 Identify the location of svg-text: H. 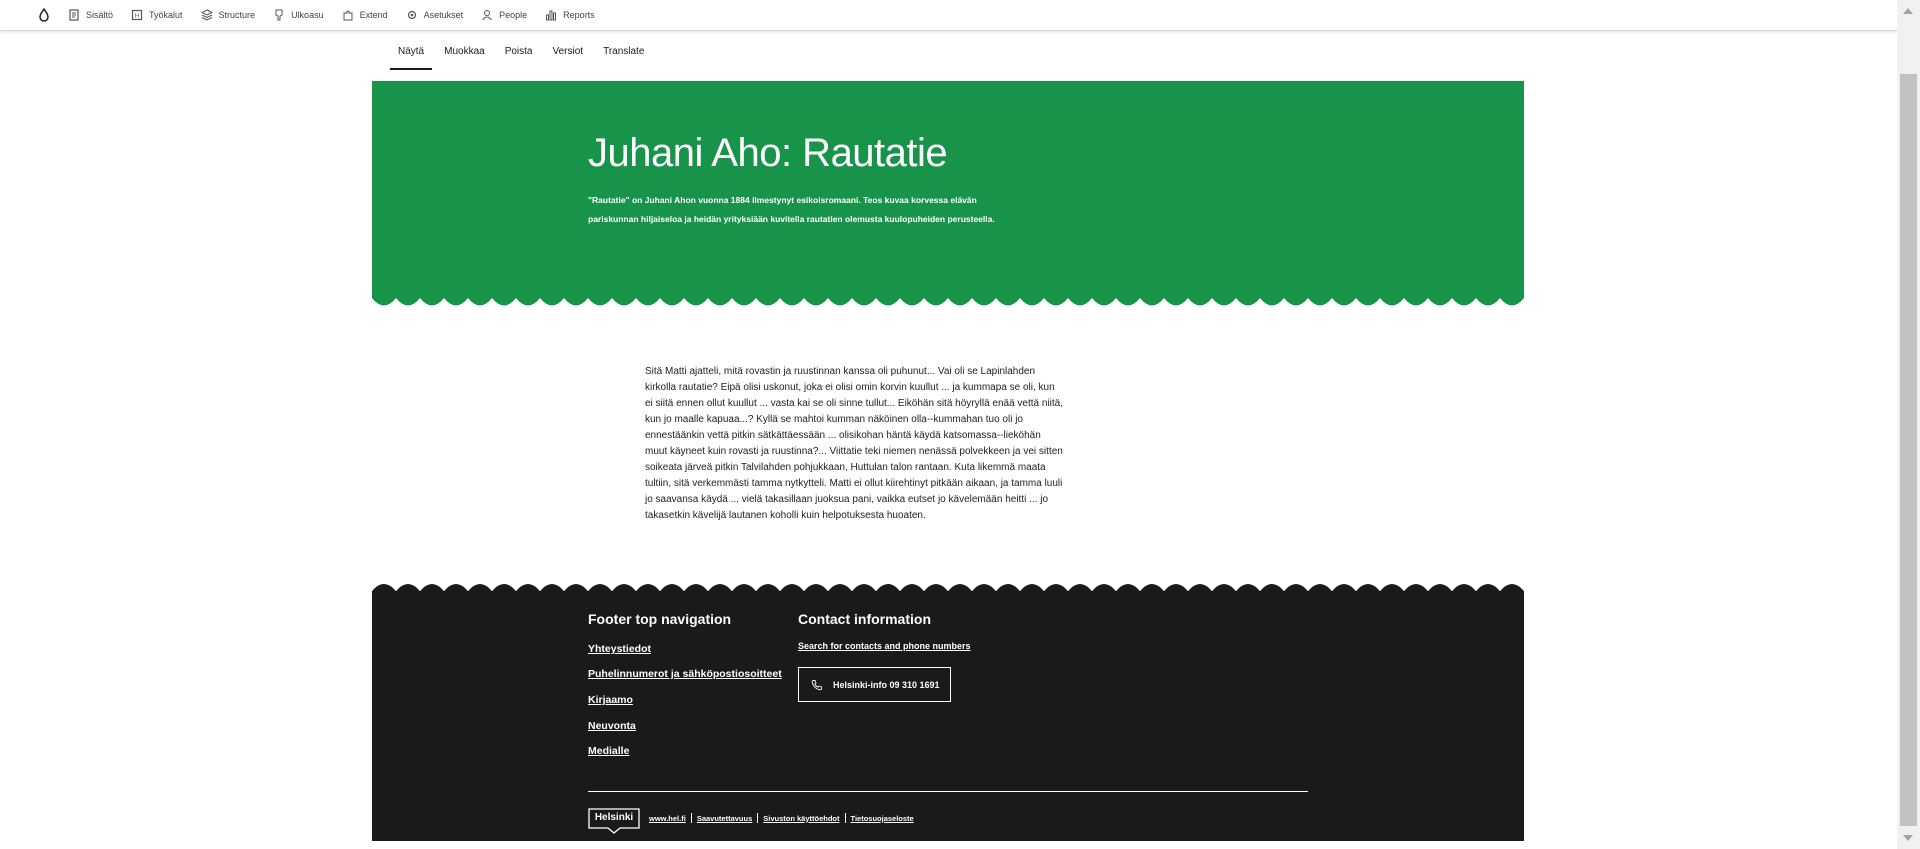
(137, 17).